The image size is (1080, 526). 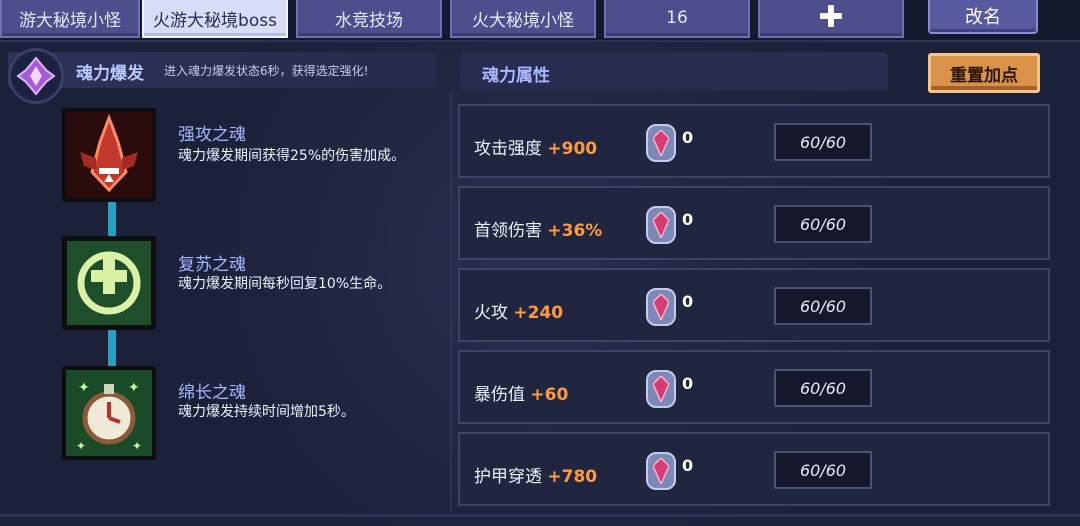 What do you see at coordinates (983, 17) in the screenshot?
I see `rename-button: 改名` at bounding box center [983, 17].